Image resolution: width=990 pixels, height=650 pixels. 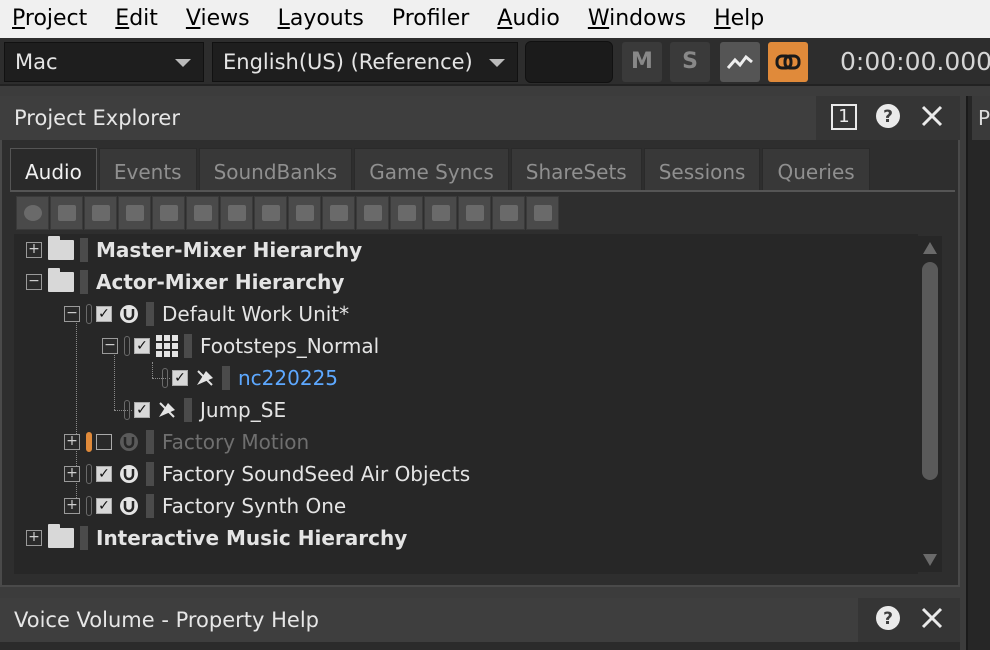 I want to click on tree-row-jump-se: ✓ Jump_SE, so click(x=205, y=410).